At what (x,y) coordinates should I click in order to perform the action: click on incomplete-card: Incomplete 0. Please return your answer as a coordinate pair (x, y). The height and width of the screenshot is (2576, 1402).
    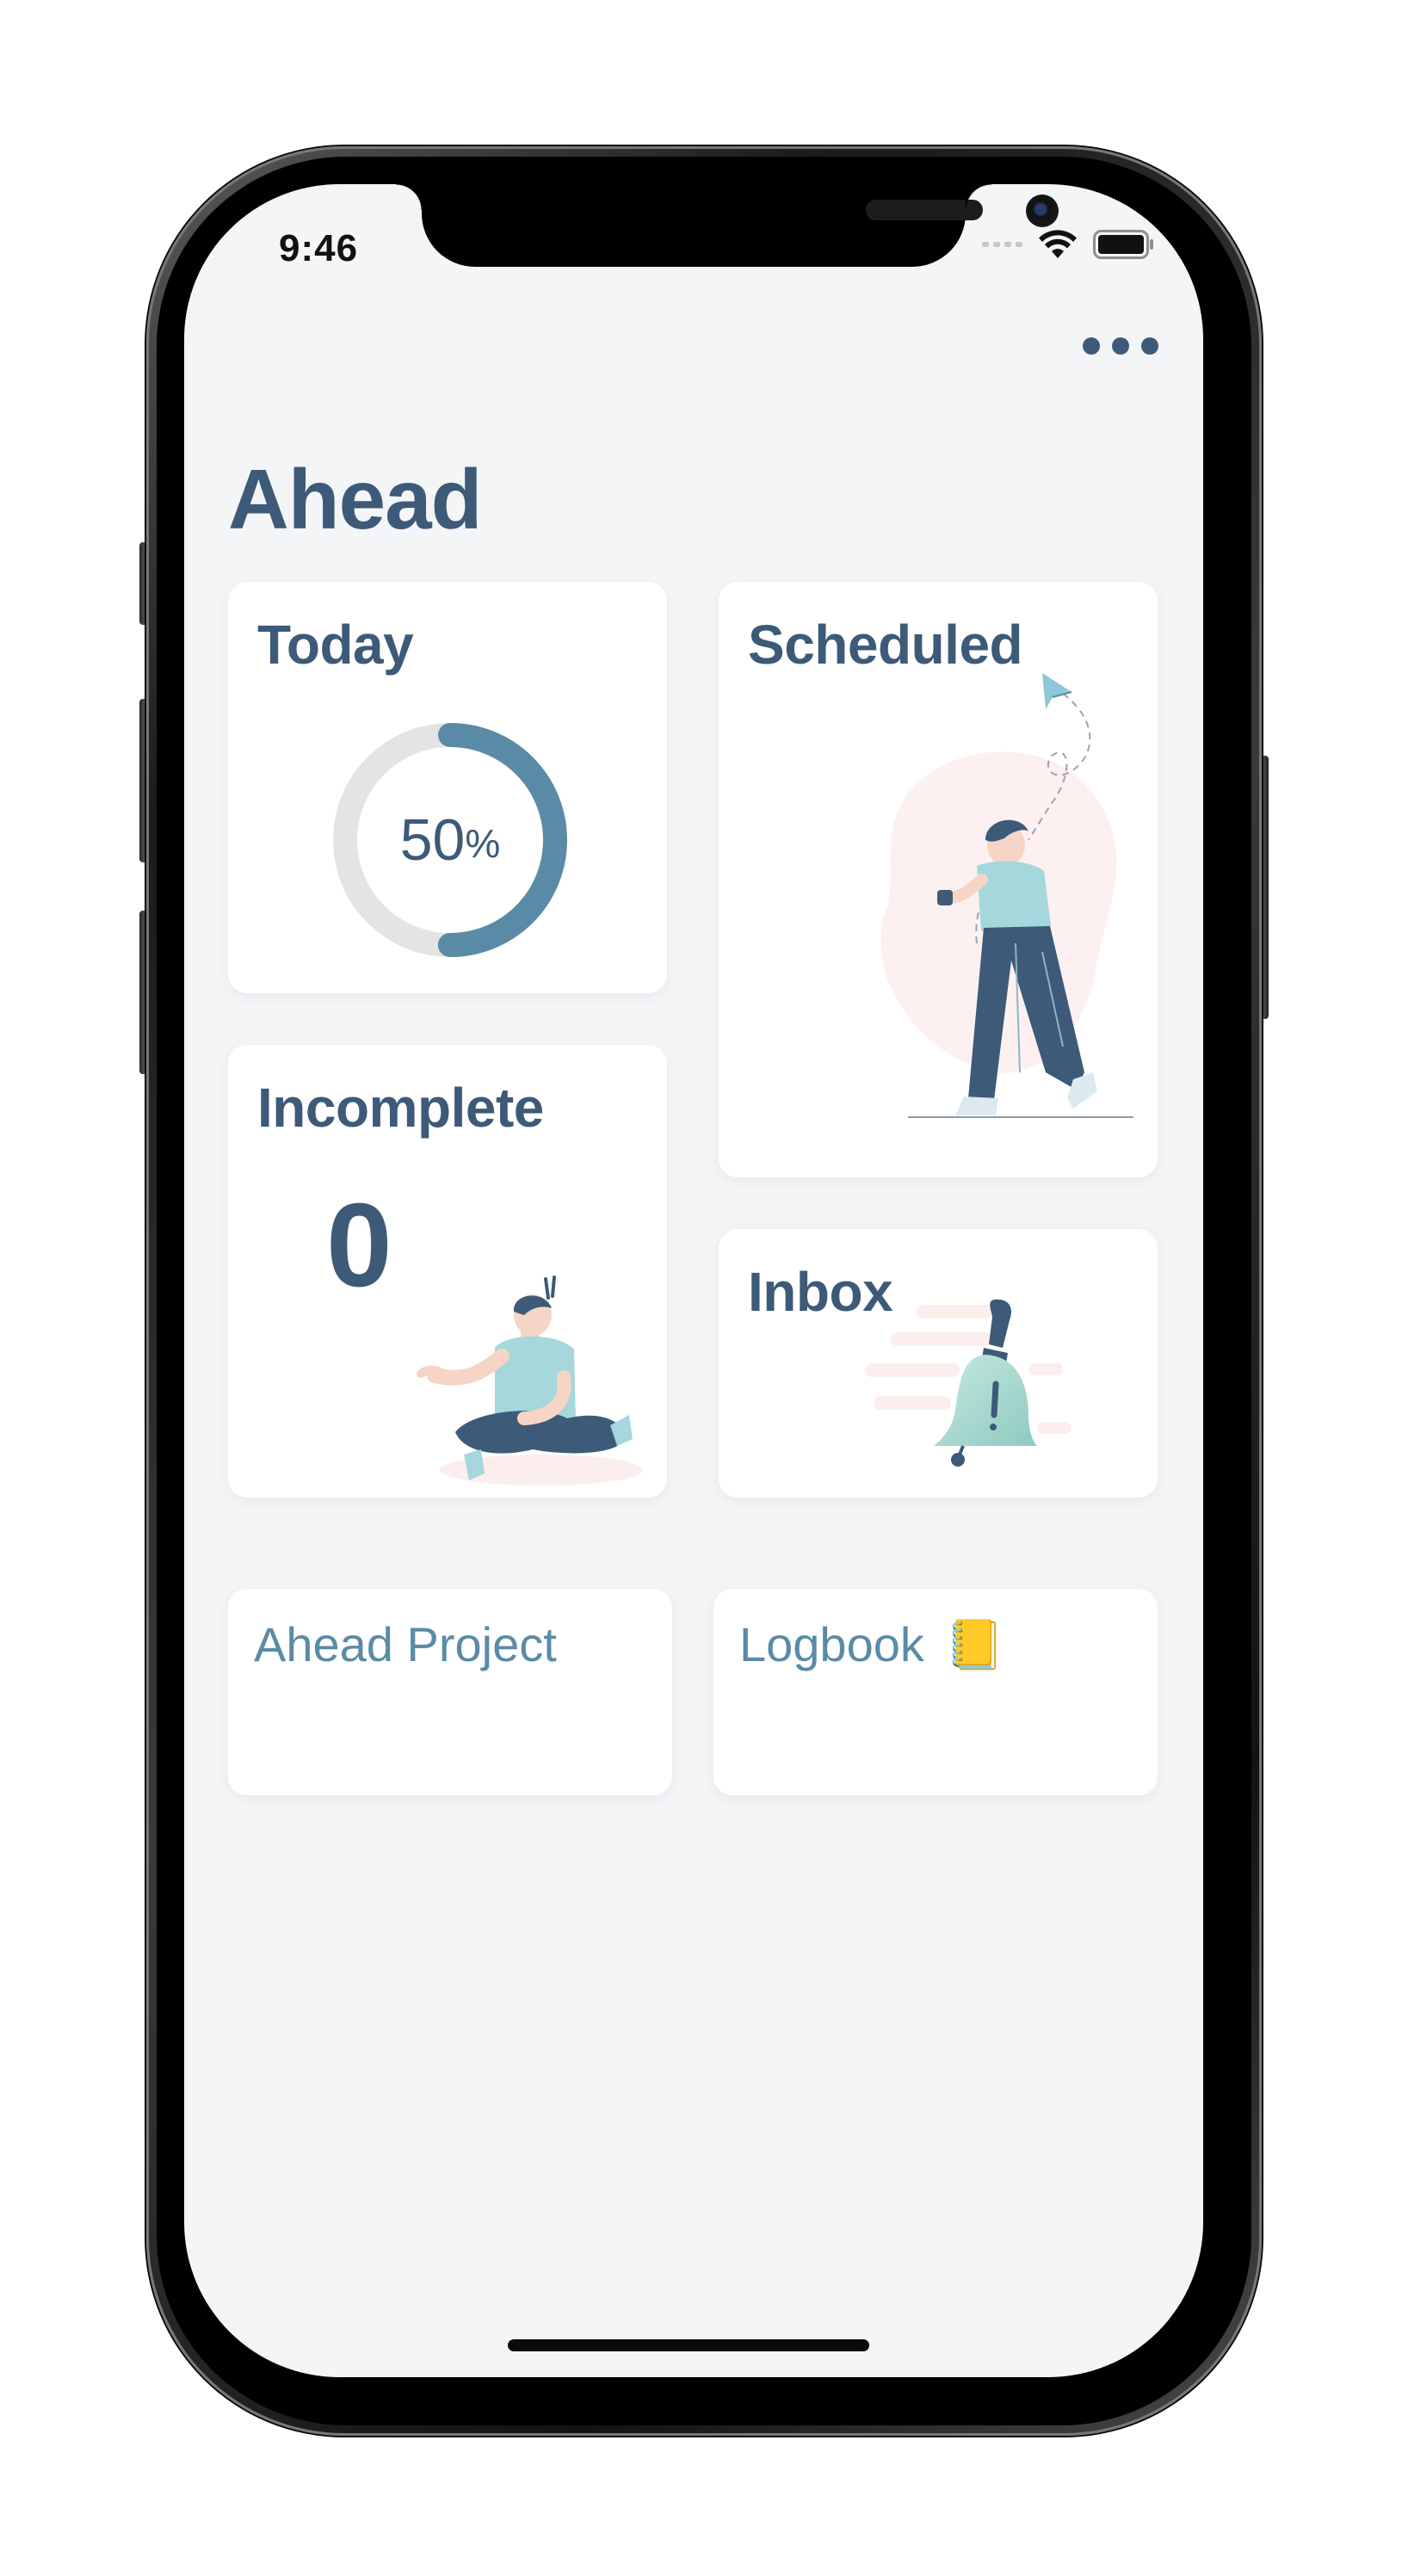
    Looking at the image, I should click on (447, 1271).